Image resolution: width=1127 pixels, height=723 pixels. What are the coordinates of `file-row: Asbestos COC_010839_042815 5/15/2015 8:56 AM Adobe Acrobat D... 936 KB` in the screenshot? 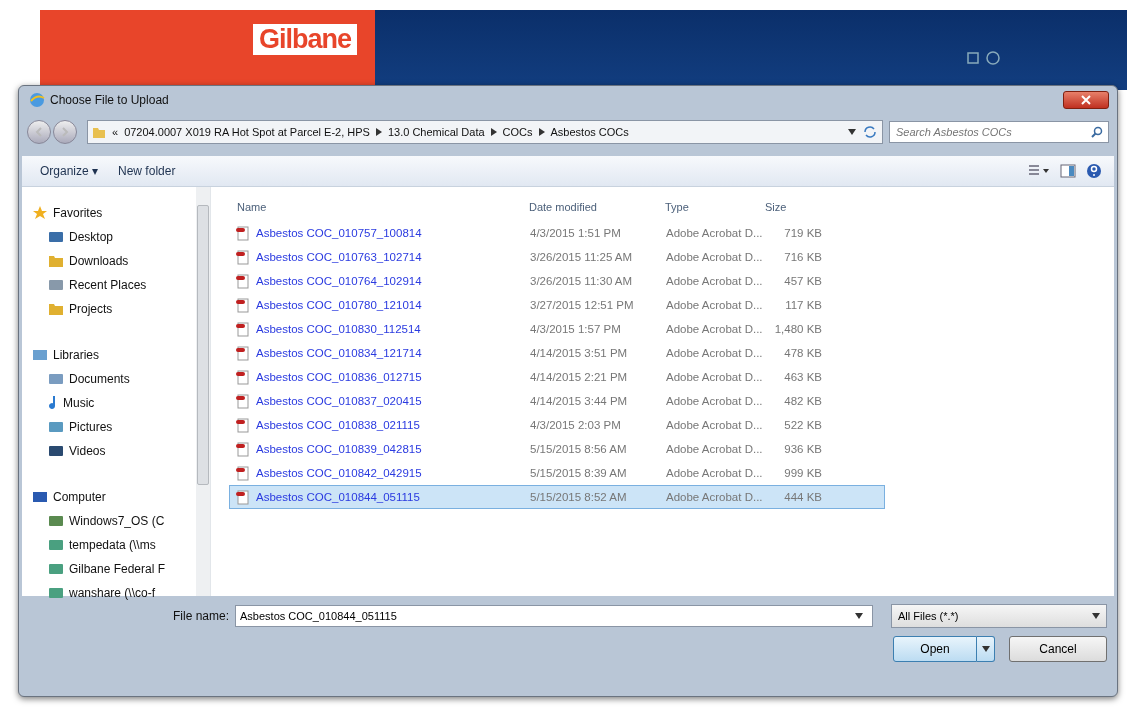 It's located at (557, 449).